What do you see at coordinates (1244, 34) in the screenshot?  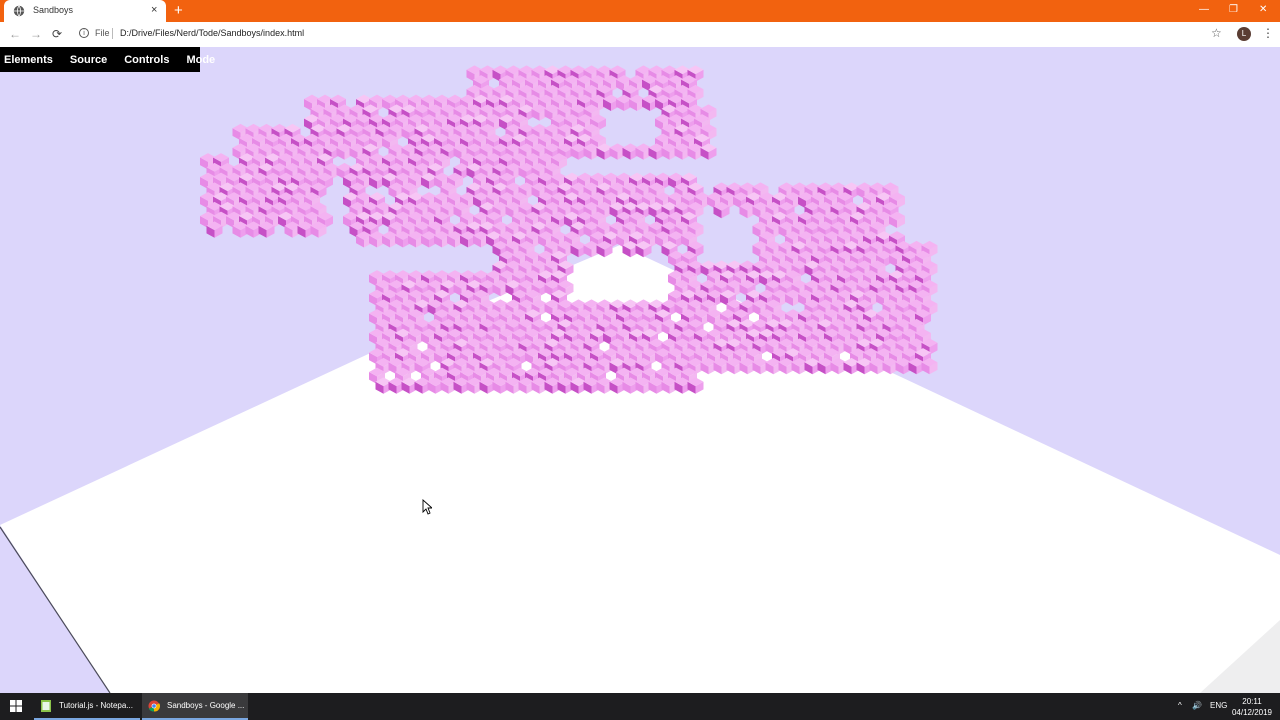 I see `profile-avatar: L` at bounding box center [1244, 34].